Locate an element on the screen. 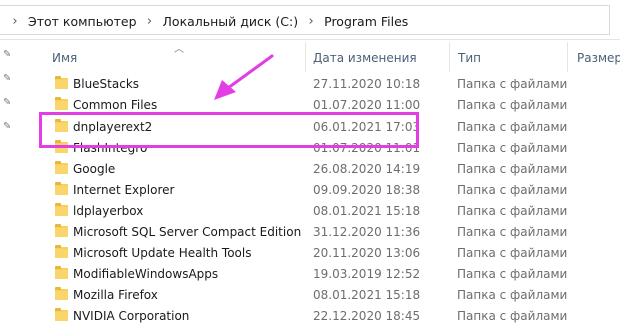  column-header-date: Дата изменения is located at coordinates (365, 58).